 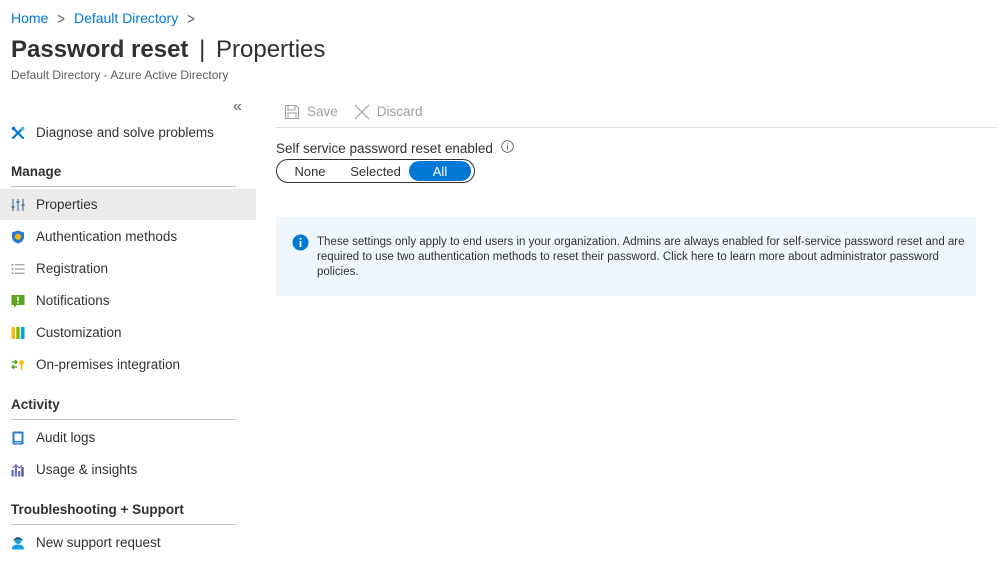 What do you see at coordinates (18, 333) in the screenshot?
I see `customization-icon` at bounding box center [18, 333].